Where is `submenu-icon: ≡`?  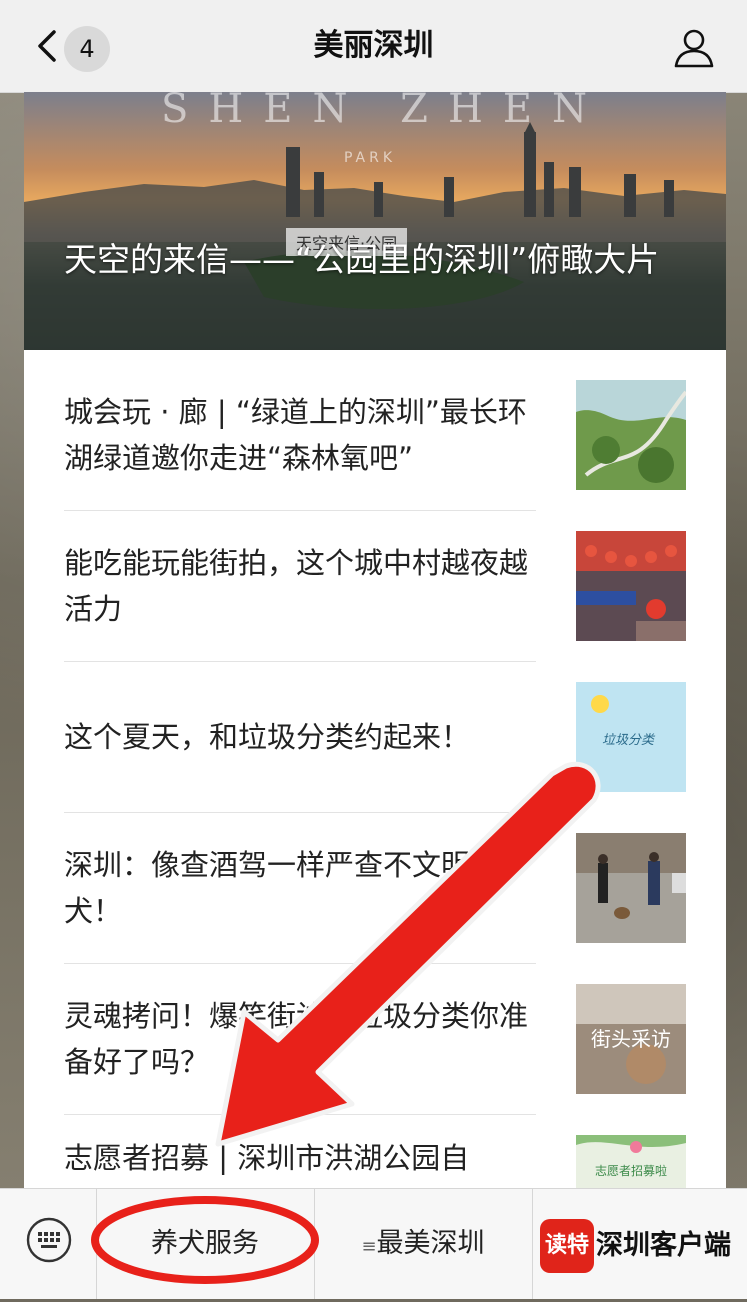
submenu-icon: ≡ is located at coordinates (369, 1246).